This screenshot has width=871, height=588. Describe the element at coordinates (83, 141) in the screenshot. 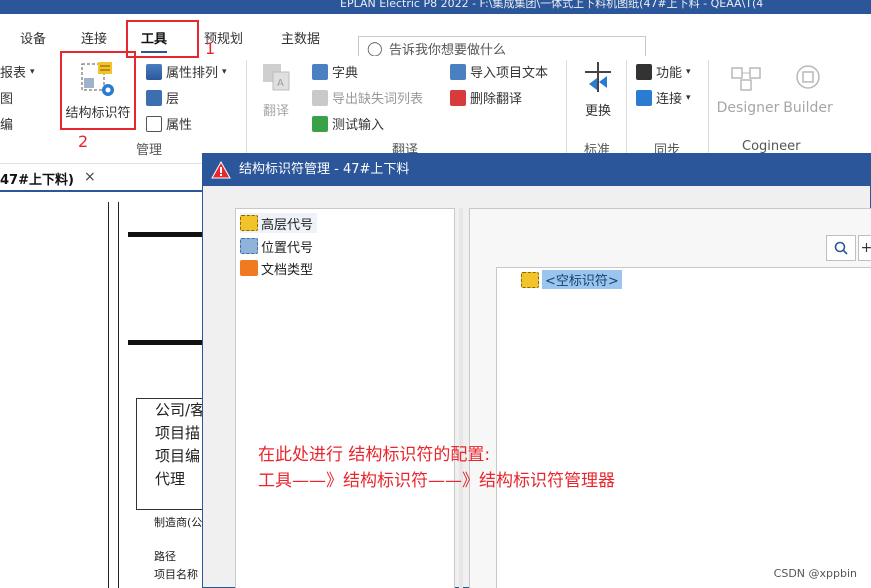

I see `marker-two: 2` at that location.